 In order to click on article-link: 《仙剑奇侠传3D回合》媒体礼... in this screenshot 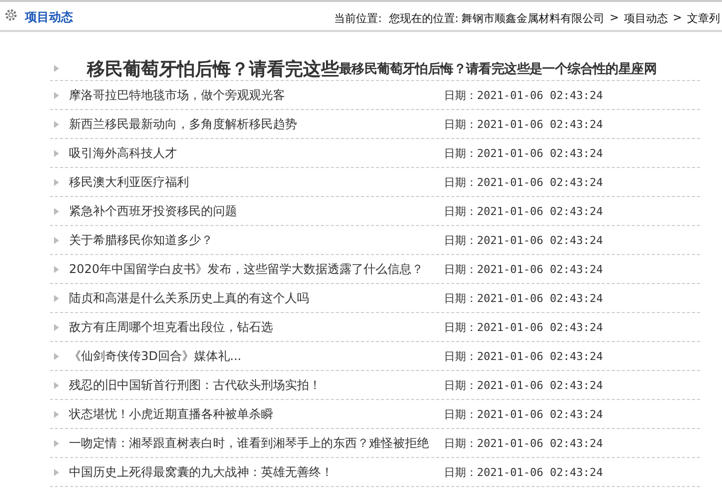, I will do `click(256, 356)`.